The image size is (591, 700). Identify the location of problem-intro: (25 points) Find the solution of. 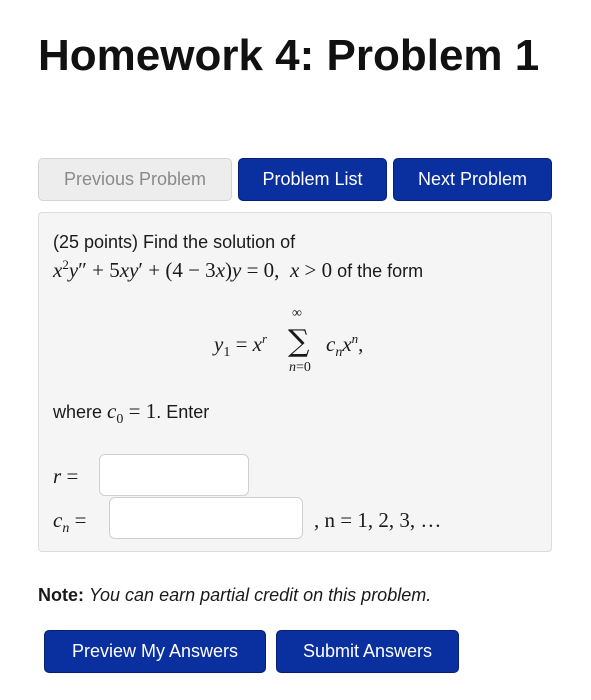
(174, 242).